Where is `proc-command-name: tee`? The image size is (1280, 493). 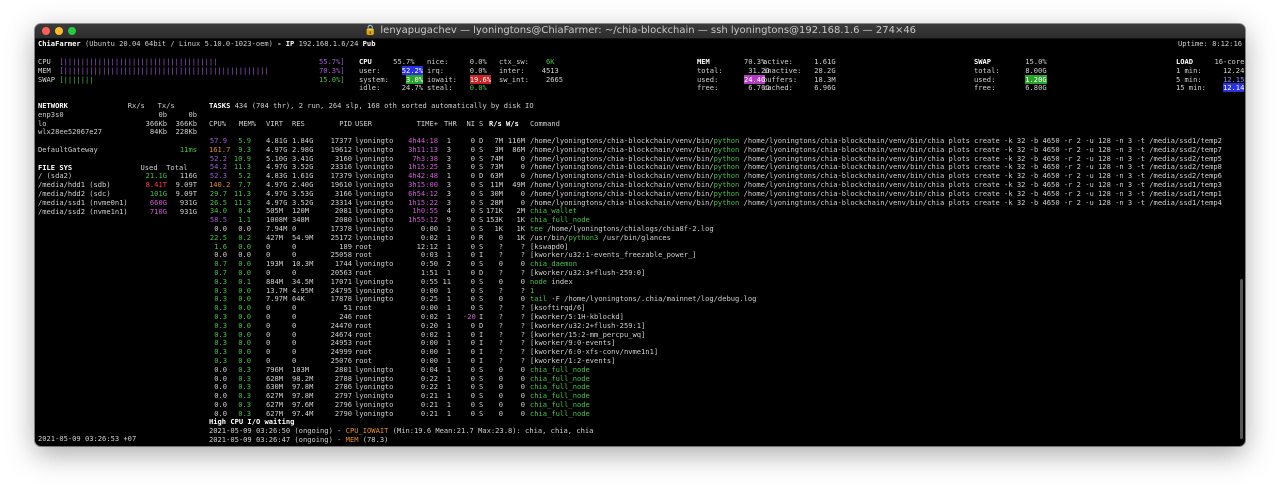
proc-command-name: tee is located at coordinates (536, 228).